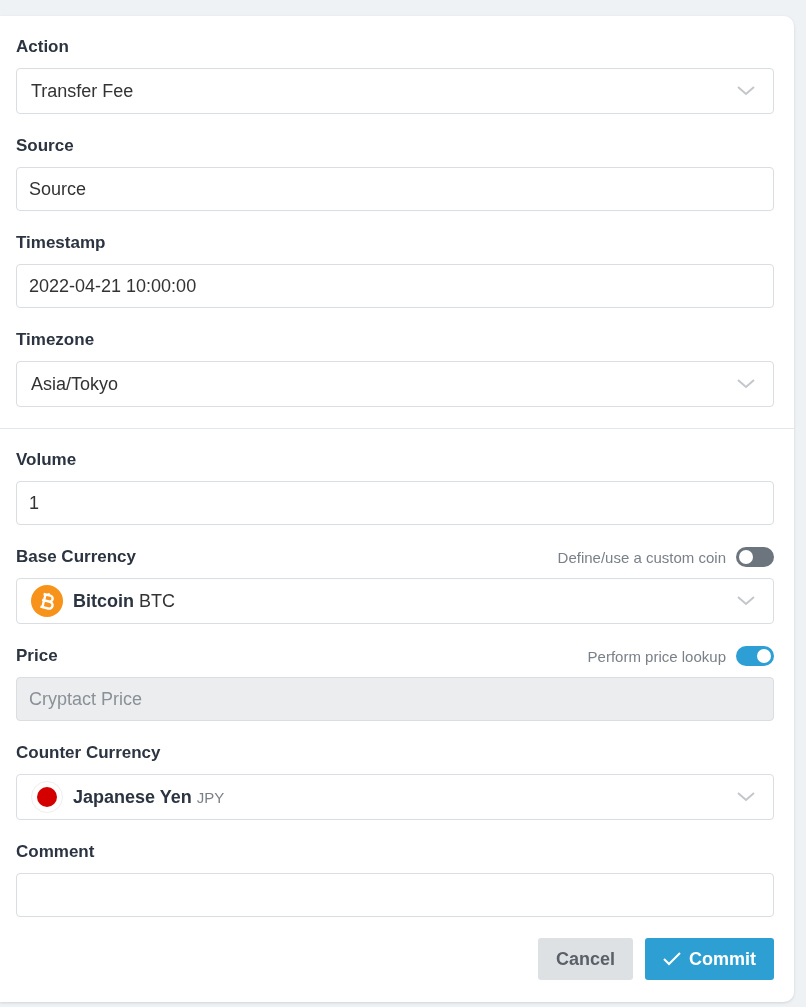 The height and width of the screenshot is (1007, 806). What do you see at coordinates (395, 797) in the screenshot?
I see `select-field: Japanese Yen JPY` at bounding box center [395, 797].